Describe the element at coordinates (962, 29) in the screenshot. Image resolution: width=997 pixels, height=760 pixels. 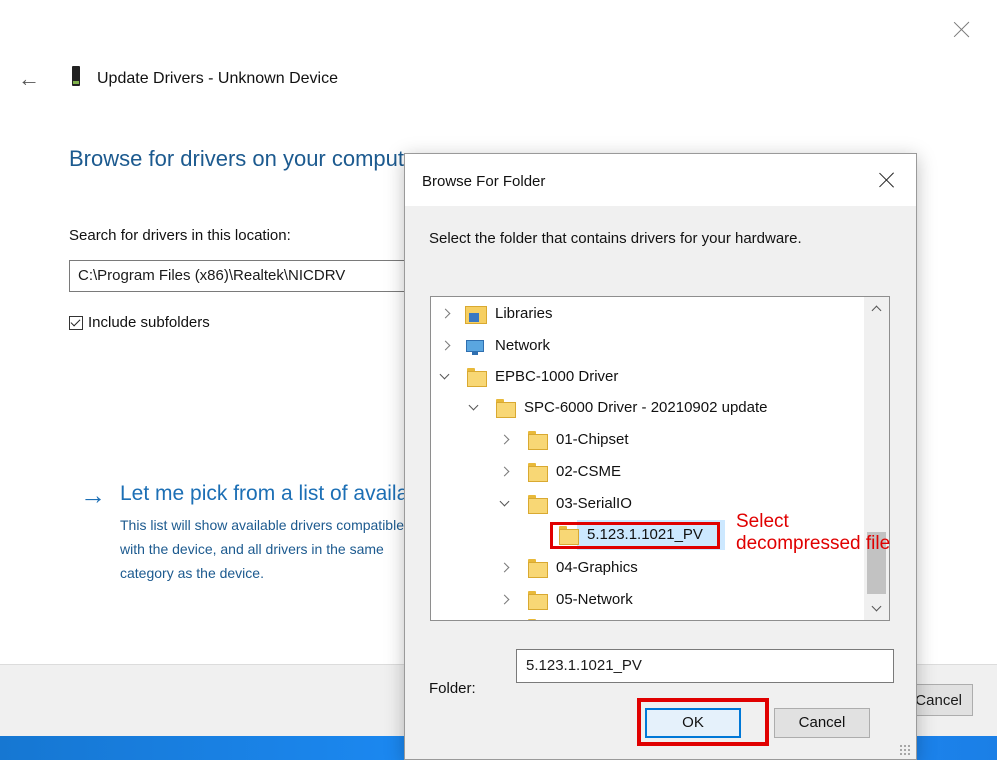
I see `close-icon` at that location.